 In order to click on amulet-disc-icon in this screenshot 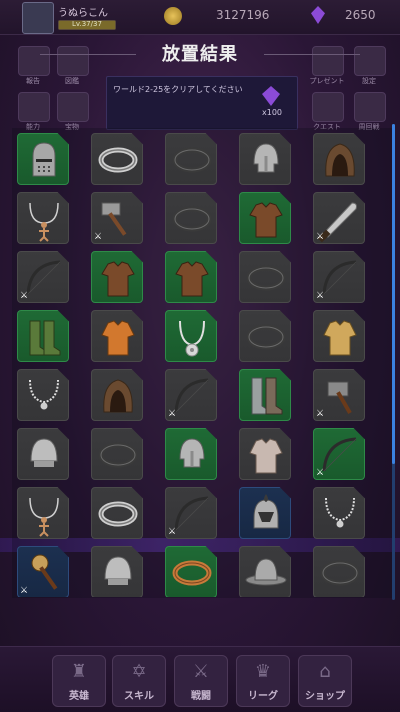, I will do `click(192, 338)`.